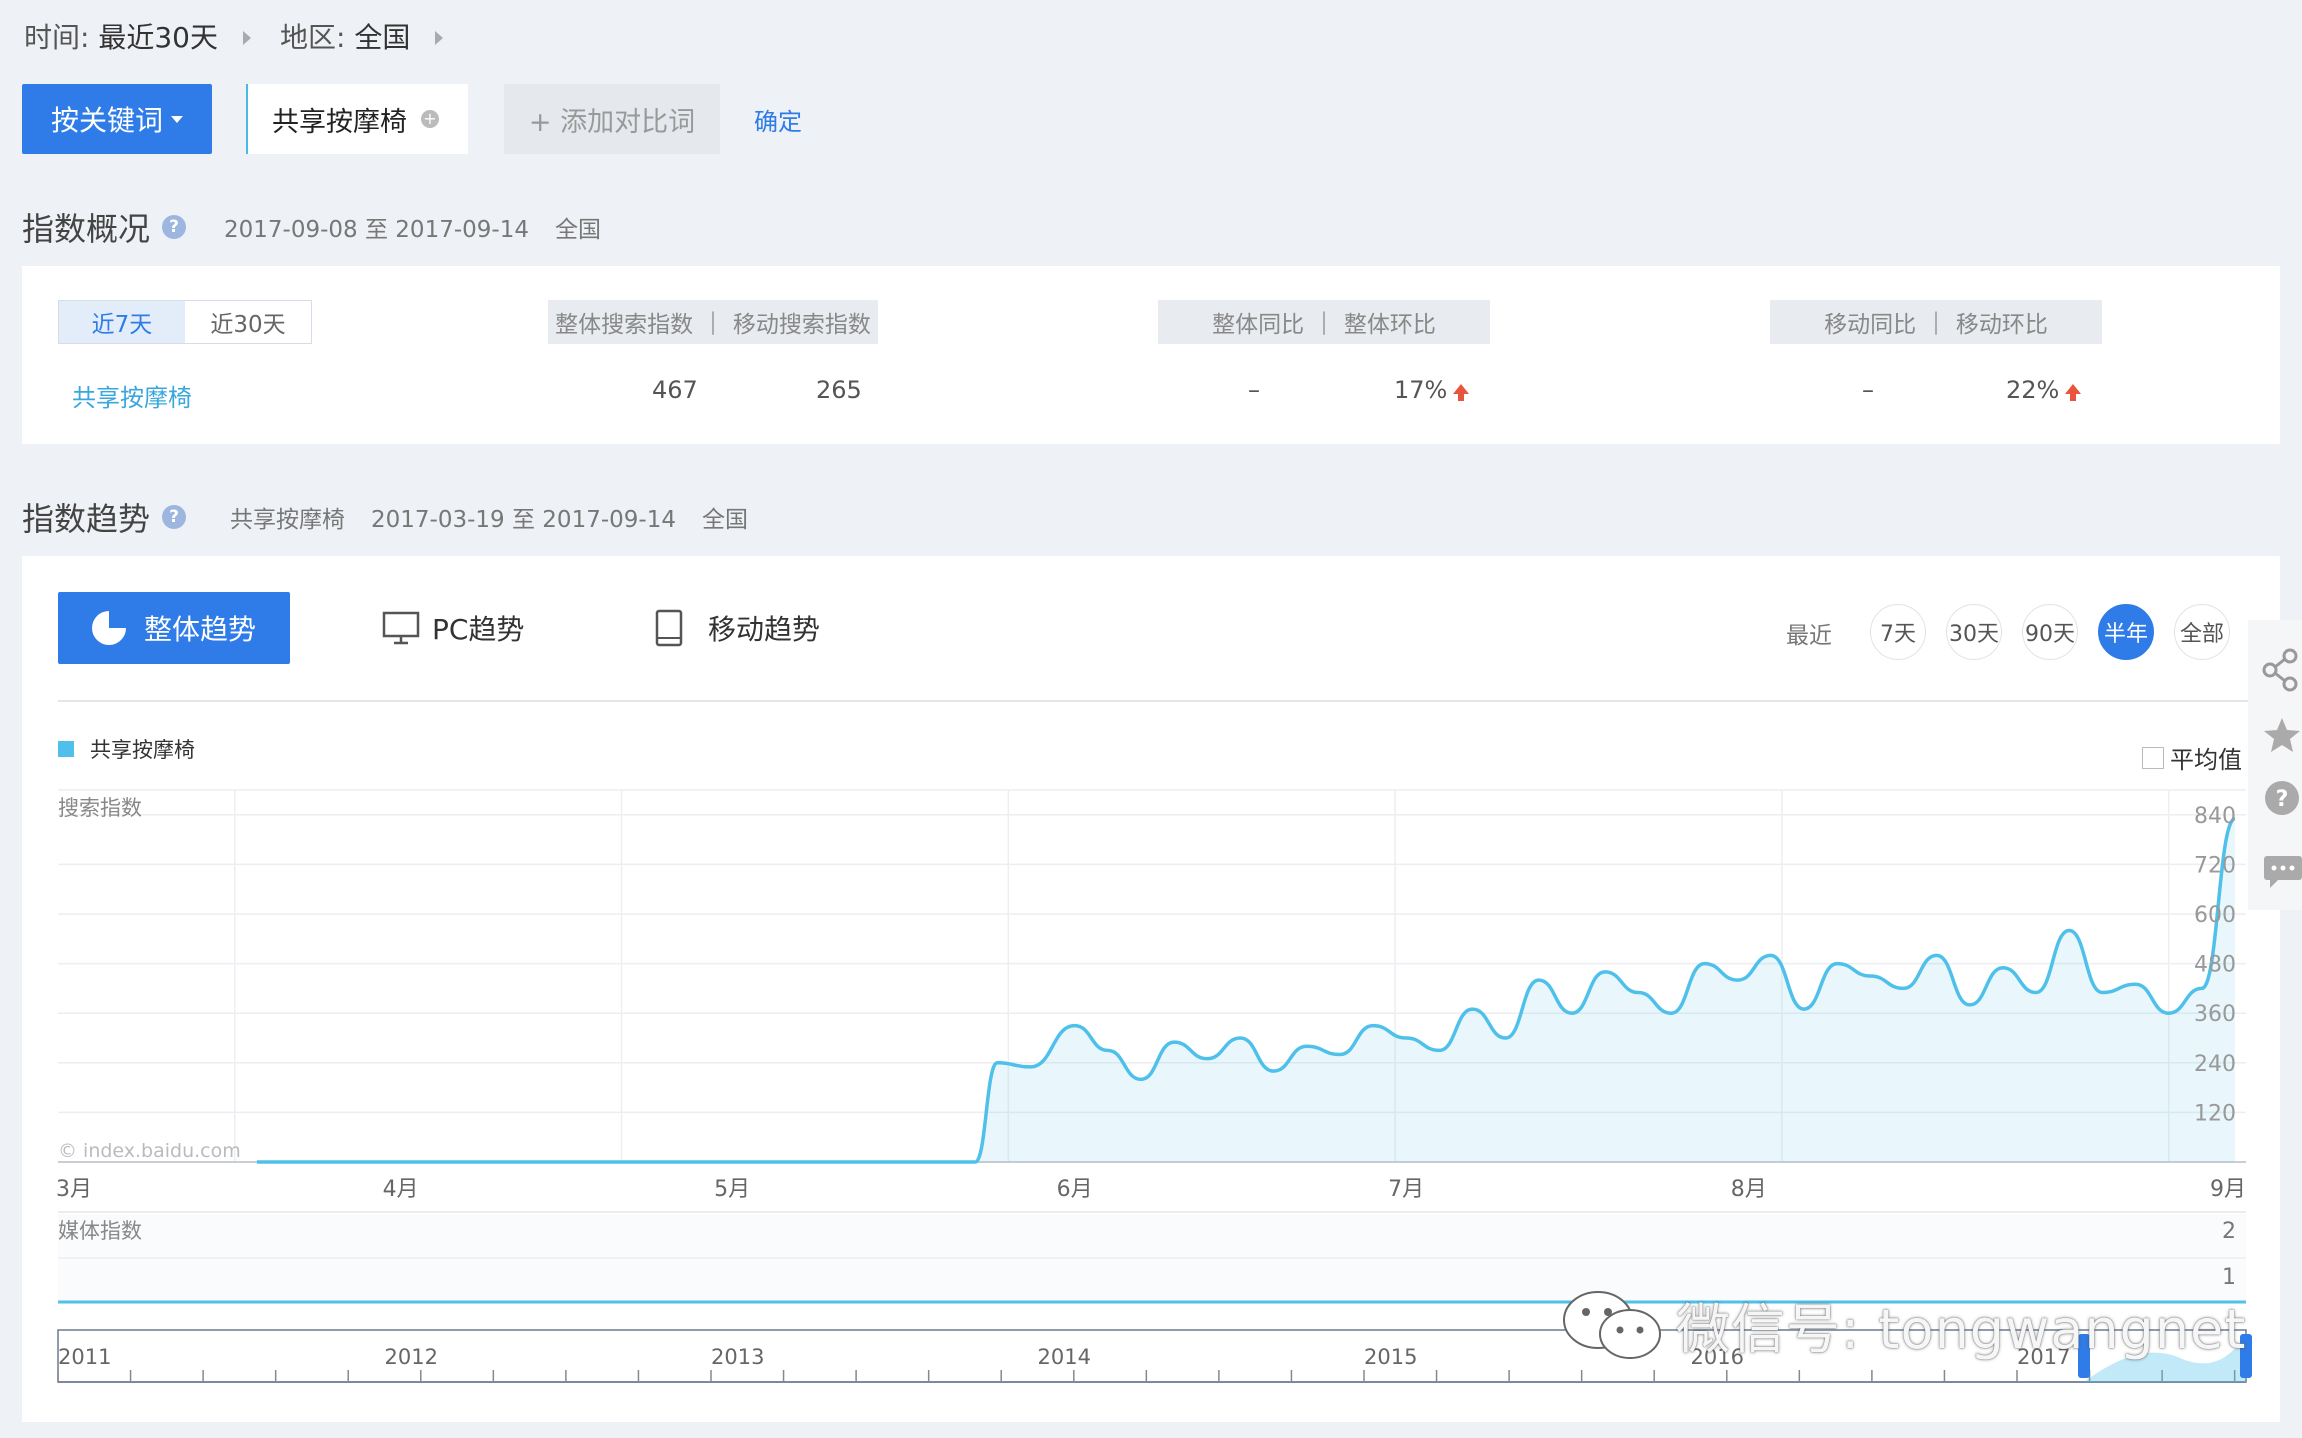  What do you see at coordinates (1961, 1329) in the screenshot?
I see `watermark-text: 微信号: tongwangnet` at bounding box center [1961, 1329].